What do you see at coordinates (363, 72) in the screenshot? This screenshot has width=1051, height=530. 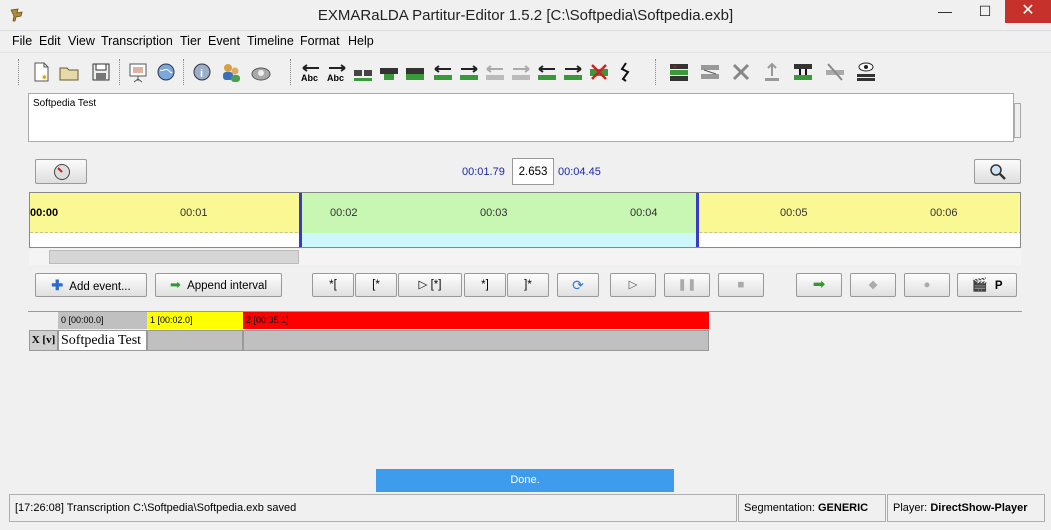 I see `merge-events-icon` at bounding box center [363, 72].